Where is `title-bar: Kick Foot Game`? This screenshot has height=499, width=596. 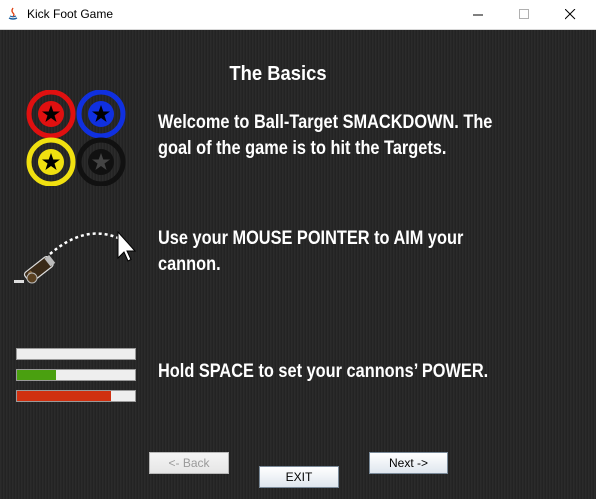
title-bar: Kick Foot Game is located at coordinates (298, 15).